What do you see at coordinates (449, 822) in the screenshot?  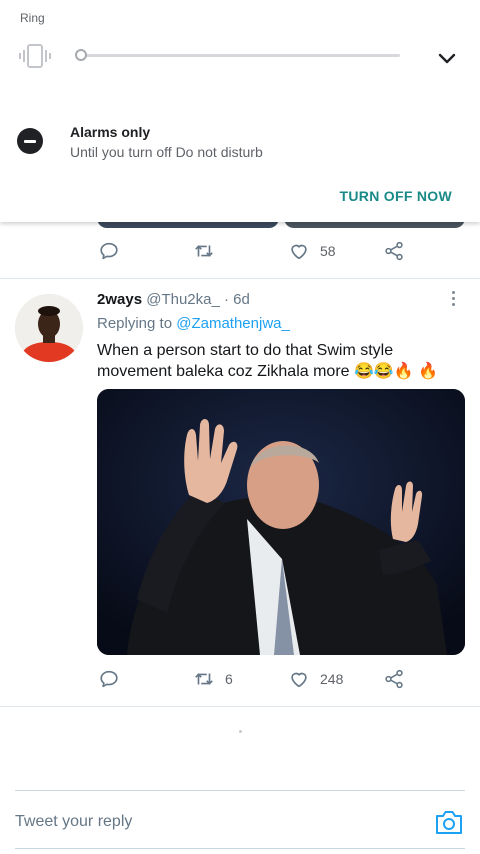 I see `camera-icon` at bounding box center [449, 822].